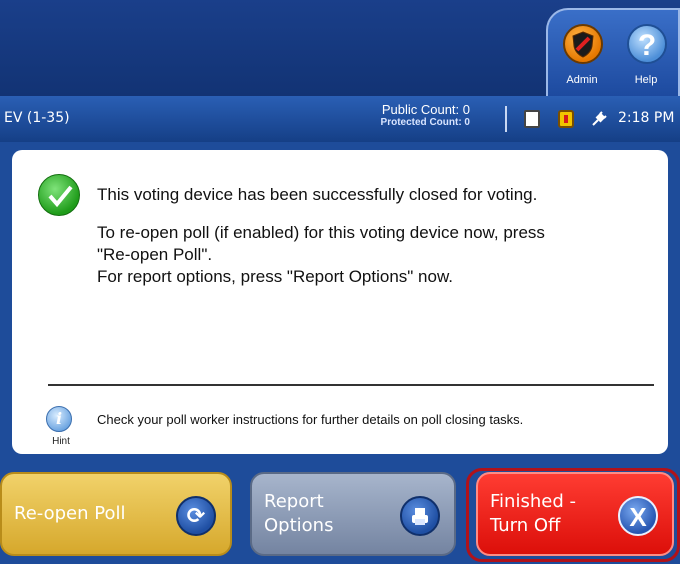 The image size is (680, 564). Describe the element at coordinates (298, 514) in the screenshot. I see `report-options-label: Report Options` at that location.